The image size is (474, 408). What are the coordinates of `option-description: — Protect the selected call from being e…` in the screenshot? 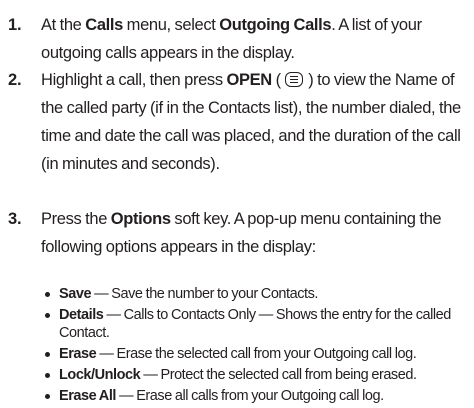 It's located at (278, 375).